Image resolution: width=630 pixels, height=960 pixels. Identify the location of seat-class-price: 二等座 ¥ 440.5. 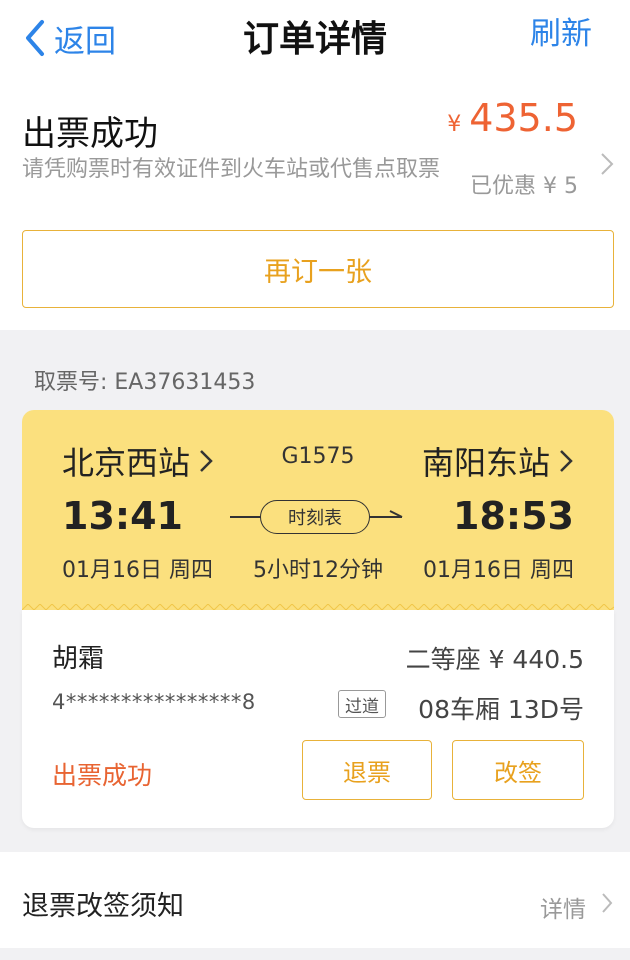
(494, 659).